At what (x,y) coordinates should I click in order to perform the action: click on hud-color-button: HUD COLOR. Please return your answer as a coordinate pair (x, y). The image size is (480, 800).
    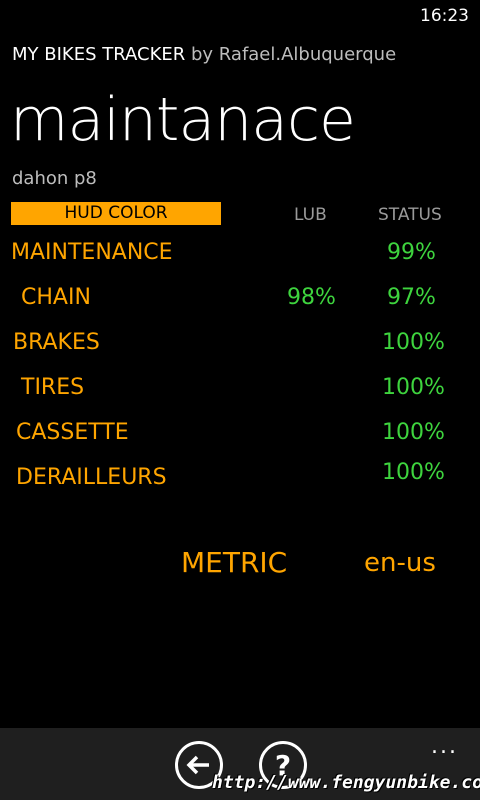
    Looking at the image, I should click on (116, 213).